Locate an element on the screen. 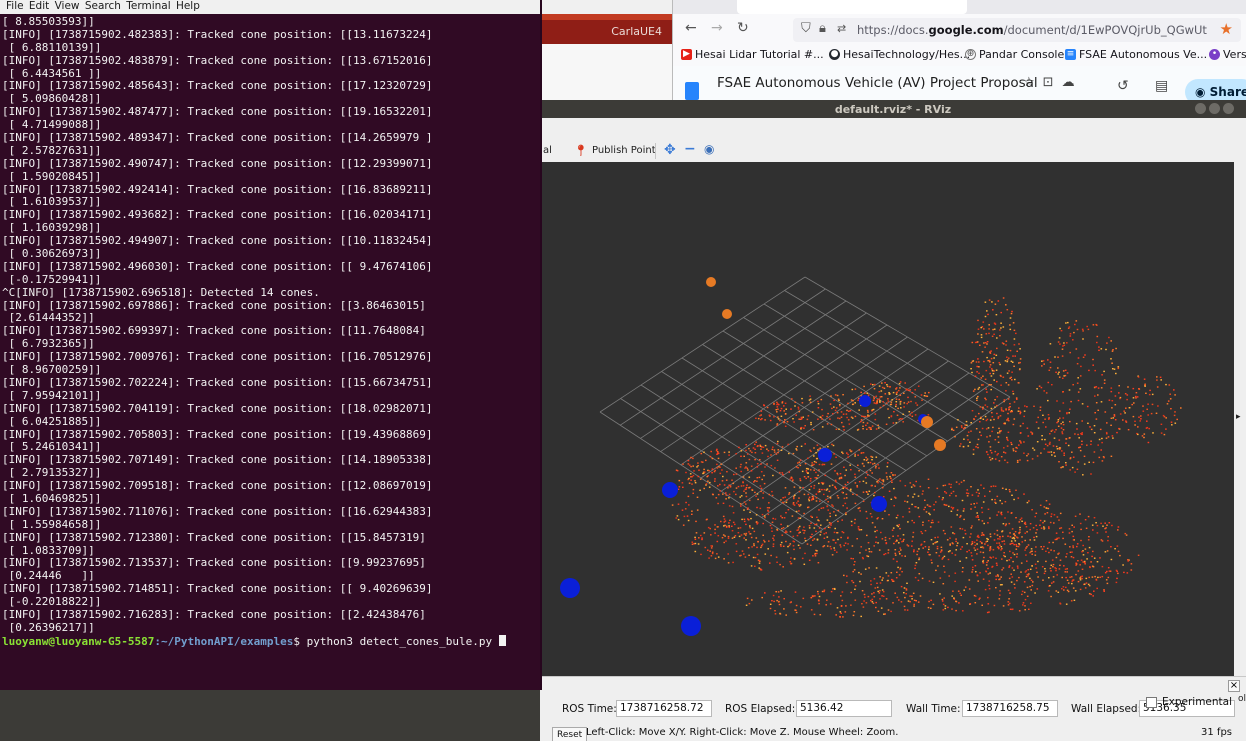  cloud-status-icon: ☁︎ is located at coordinates (1072, 82).